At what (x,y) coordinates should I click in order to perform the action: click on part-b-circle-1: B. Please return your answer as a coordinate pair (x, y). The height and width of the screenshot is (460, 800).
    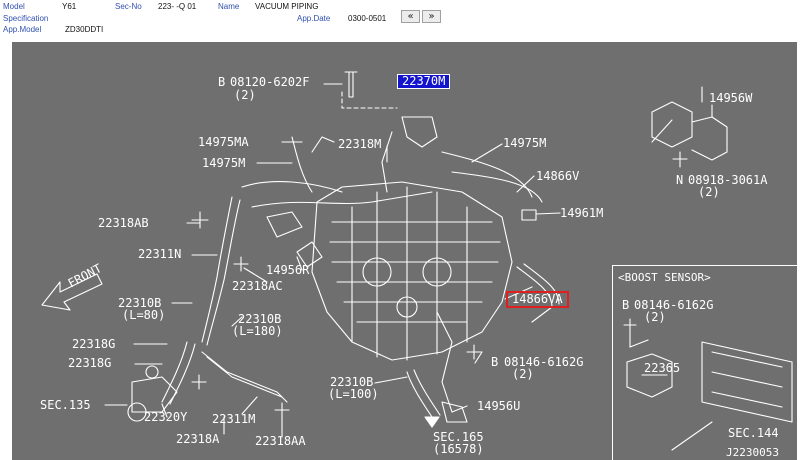
    Looking at the image, I should click on (222, 82).